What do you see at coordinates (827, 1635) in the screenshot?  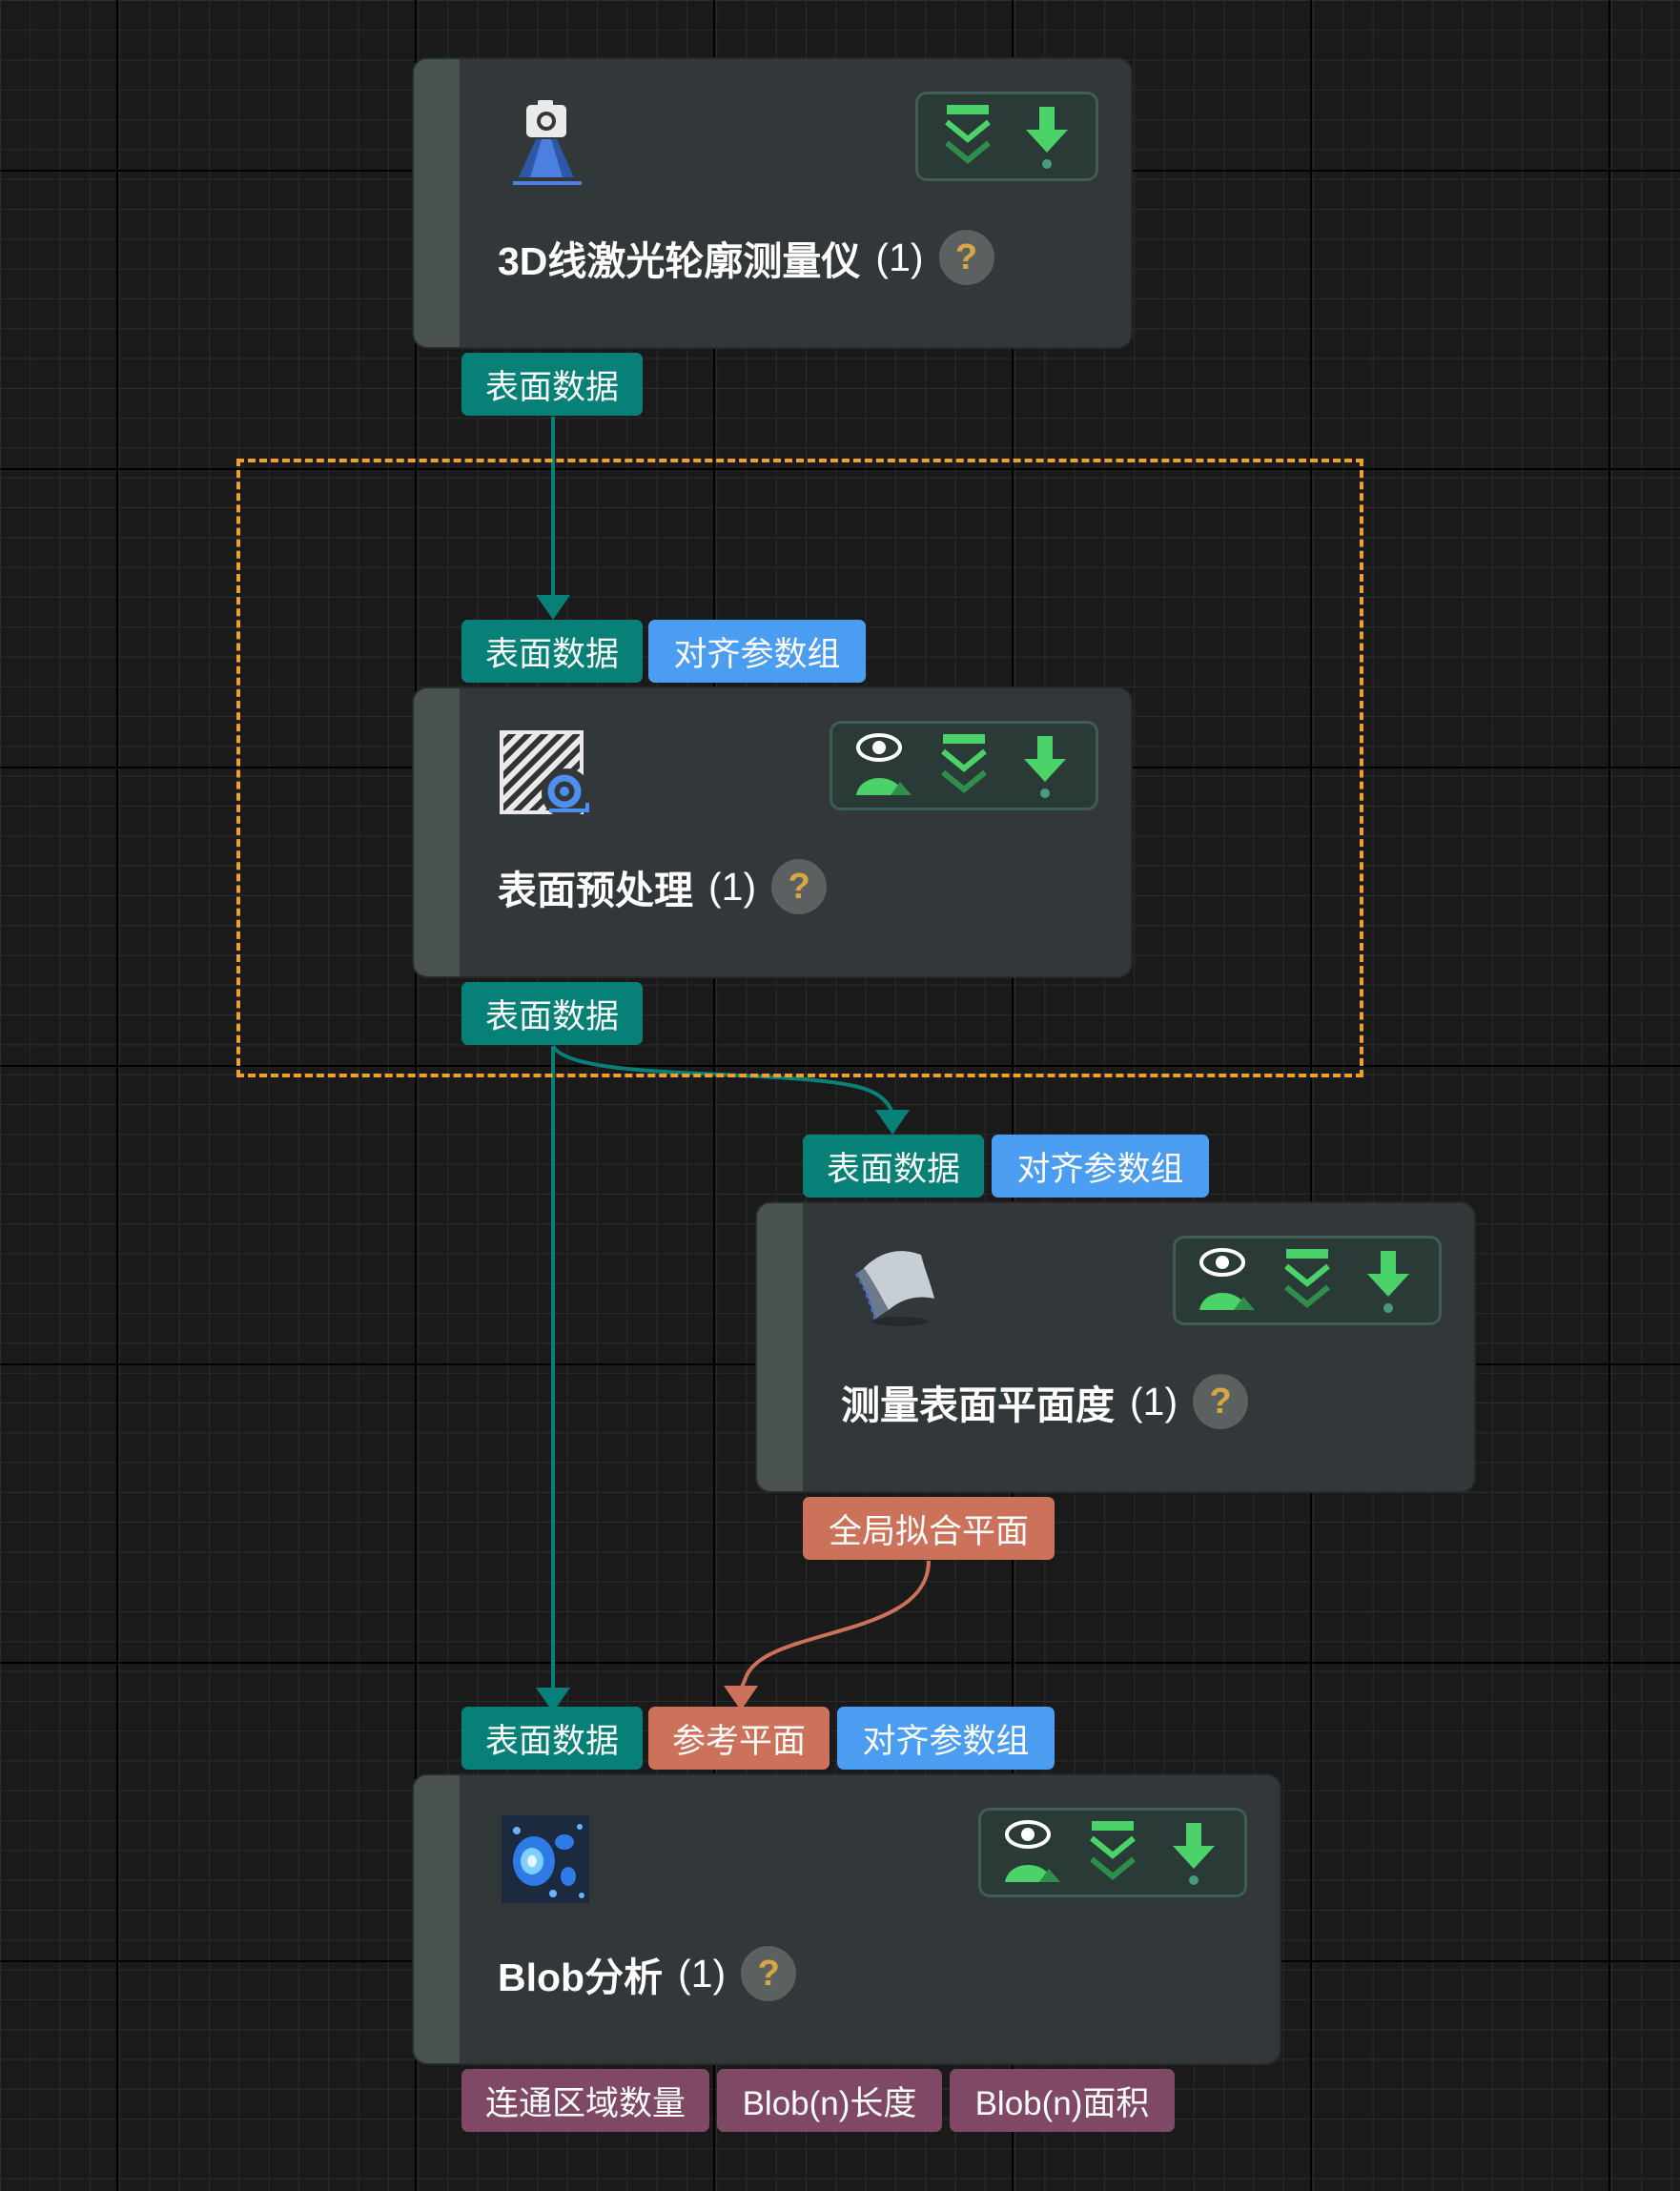 I see `wire-flatness-to-blob` at bounding box center [827, 1635].